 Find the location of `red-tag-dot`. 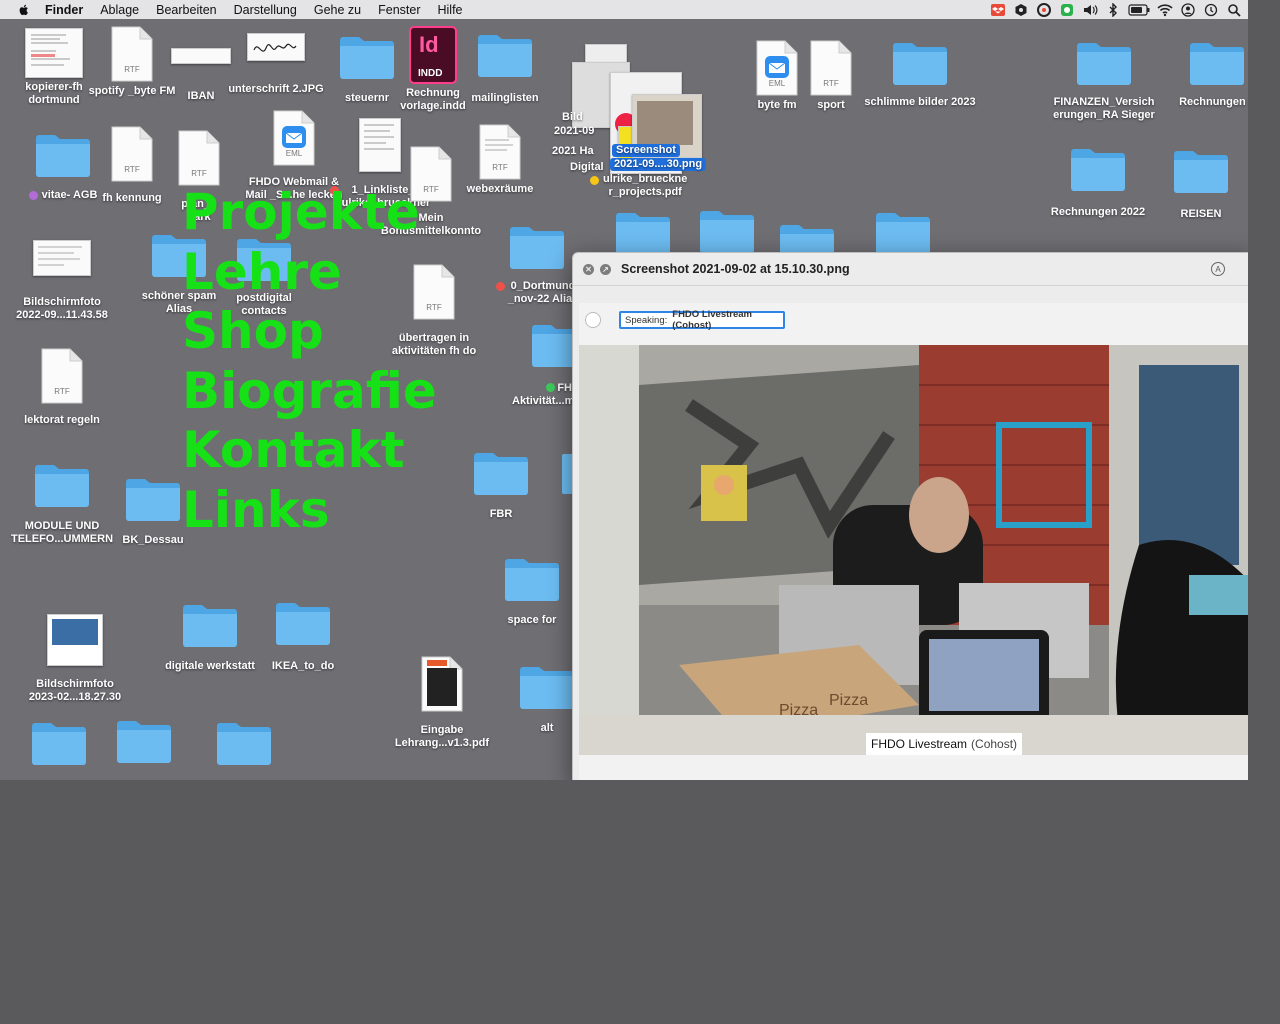

red-tag-dot is located at coordinates (500, 286).